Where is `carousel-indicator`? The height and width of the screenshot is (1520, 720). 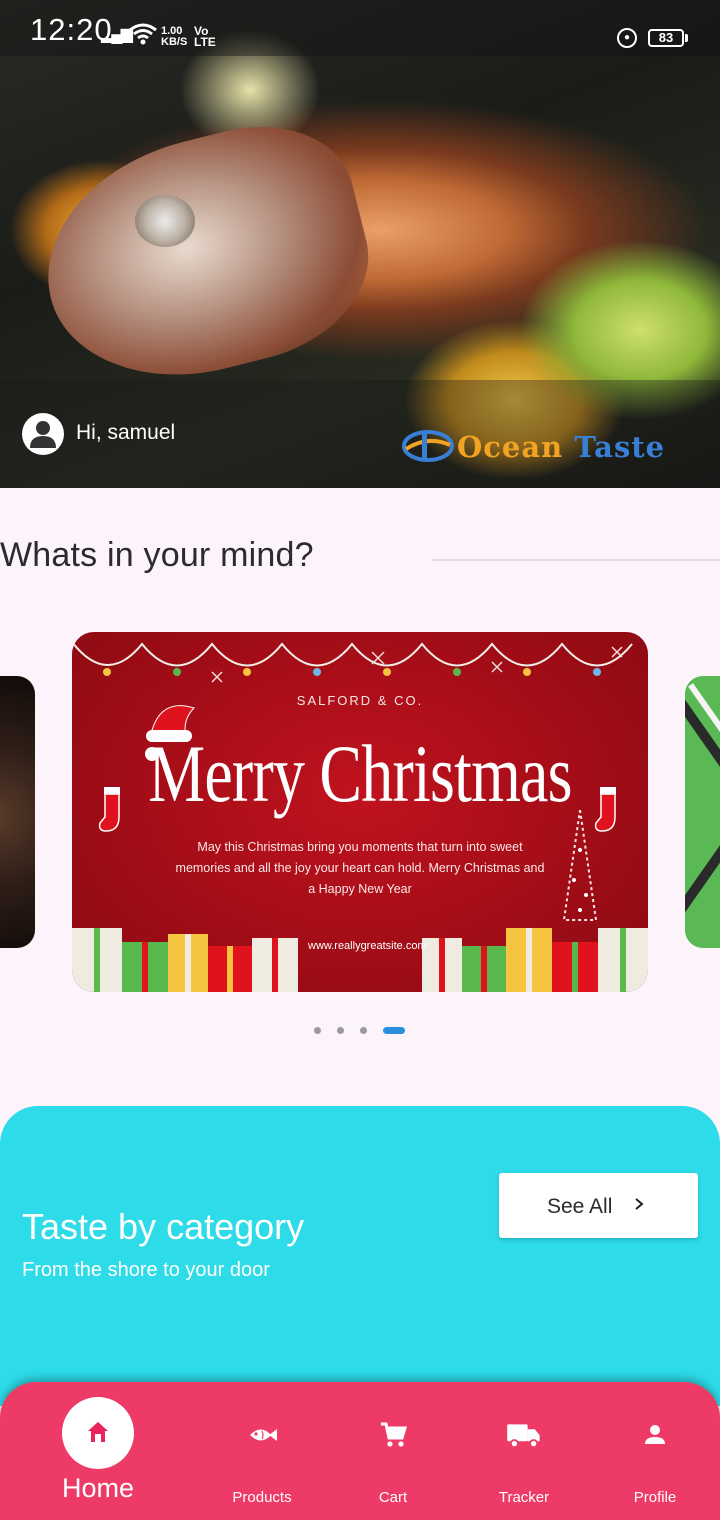 carousel-indicator is located at coordinates (360, 1031).